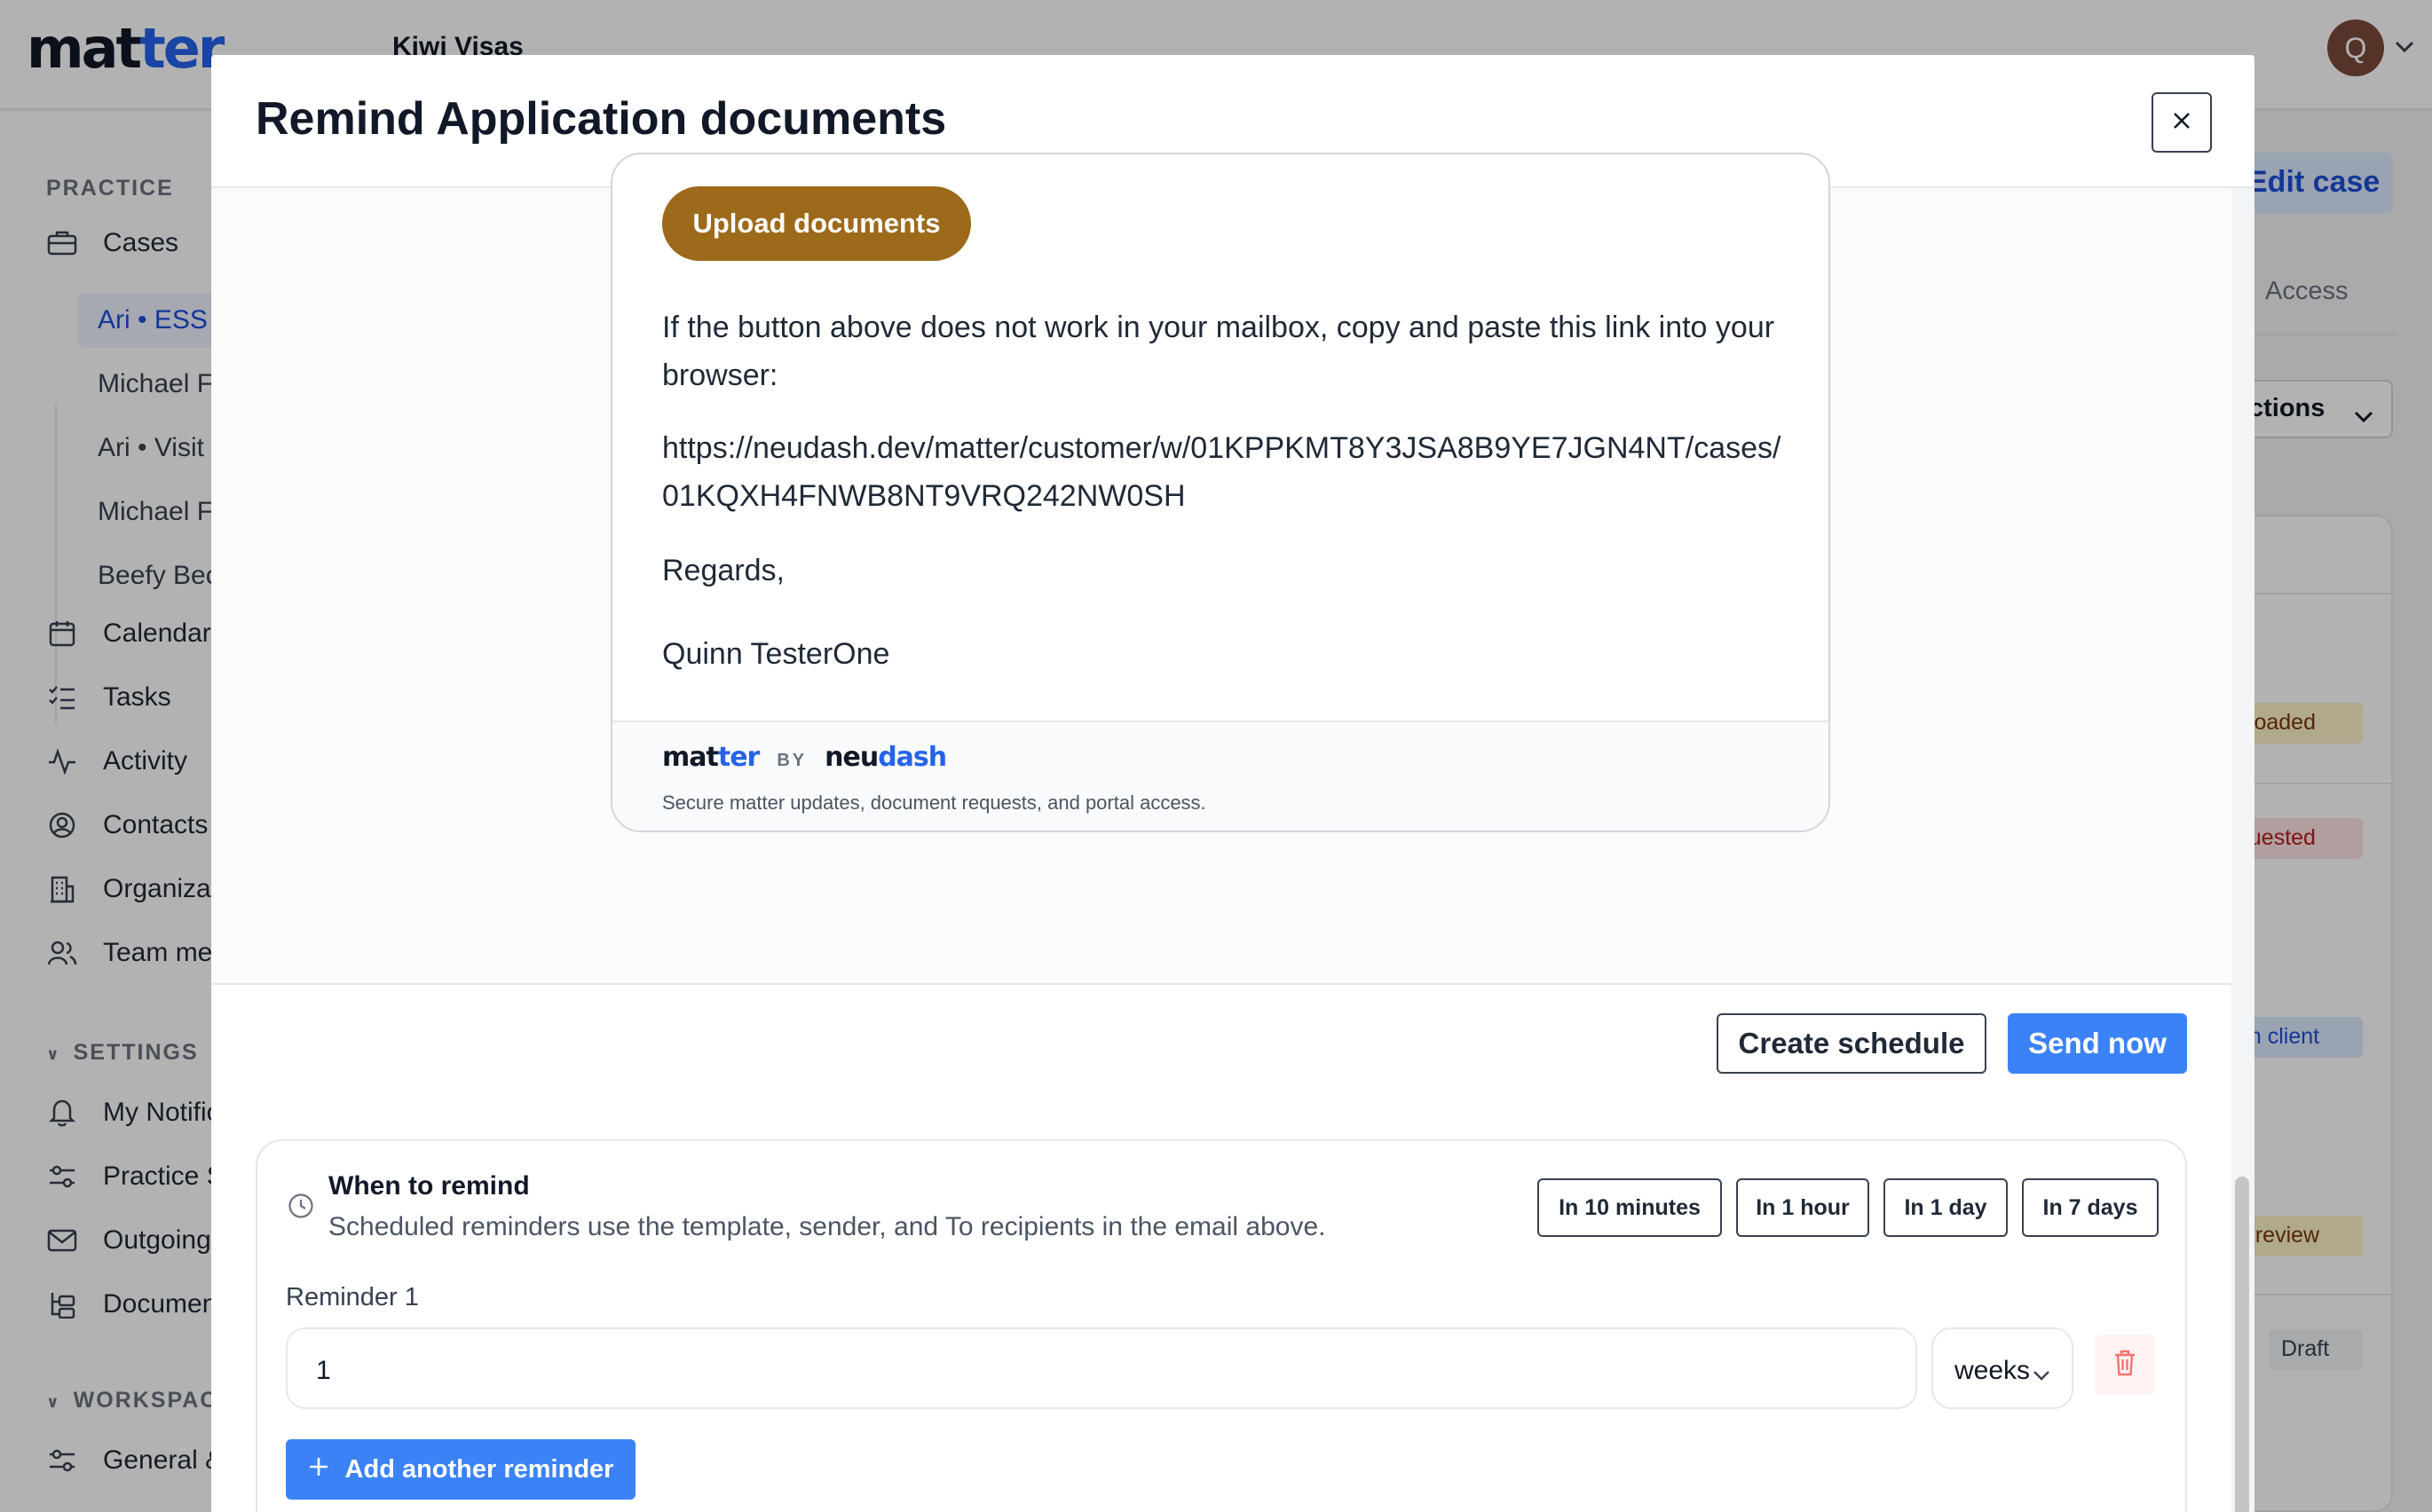 The width and height of the screenshot is (2432, 1512). What do you see at coordinates (602, 119) in the screenshot?
I see `modal-title: Remind Application documents` at bounding box center [602, 119].